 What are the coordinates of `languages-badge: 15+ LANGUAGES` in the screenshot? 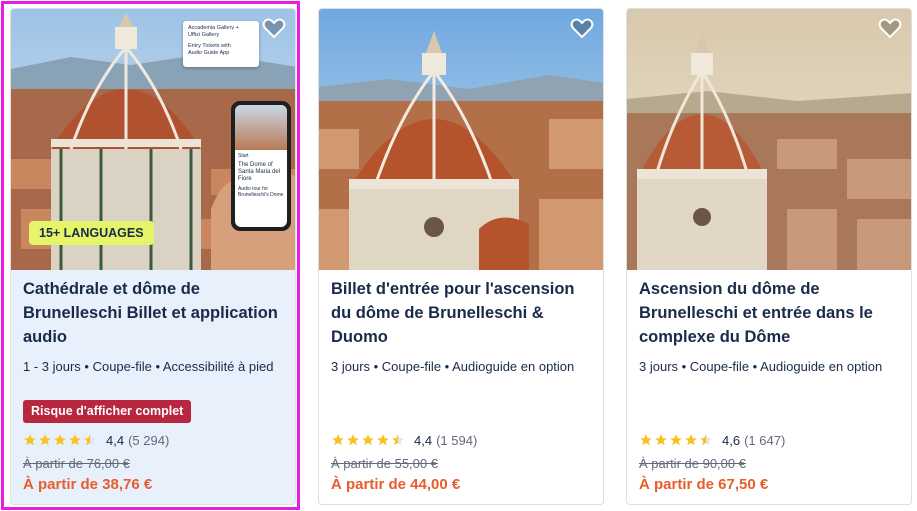 It's located at (91, 233).